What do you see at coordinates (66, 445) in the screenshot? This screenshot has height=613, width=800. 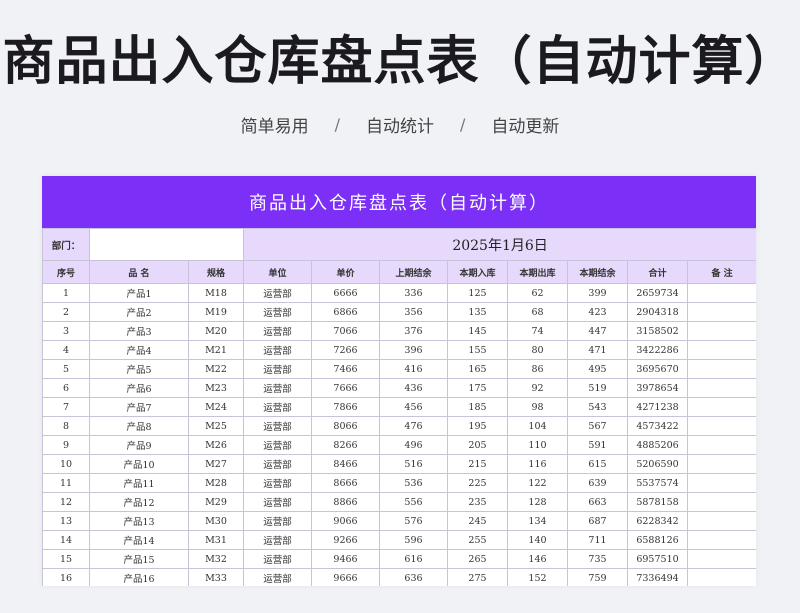 I see `cell-col-index: 9` at bounding box center [66, 445].